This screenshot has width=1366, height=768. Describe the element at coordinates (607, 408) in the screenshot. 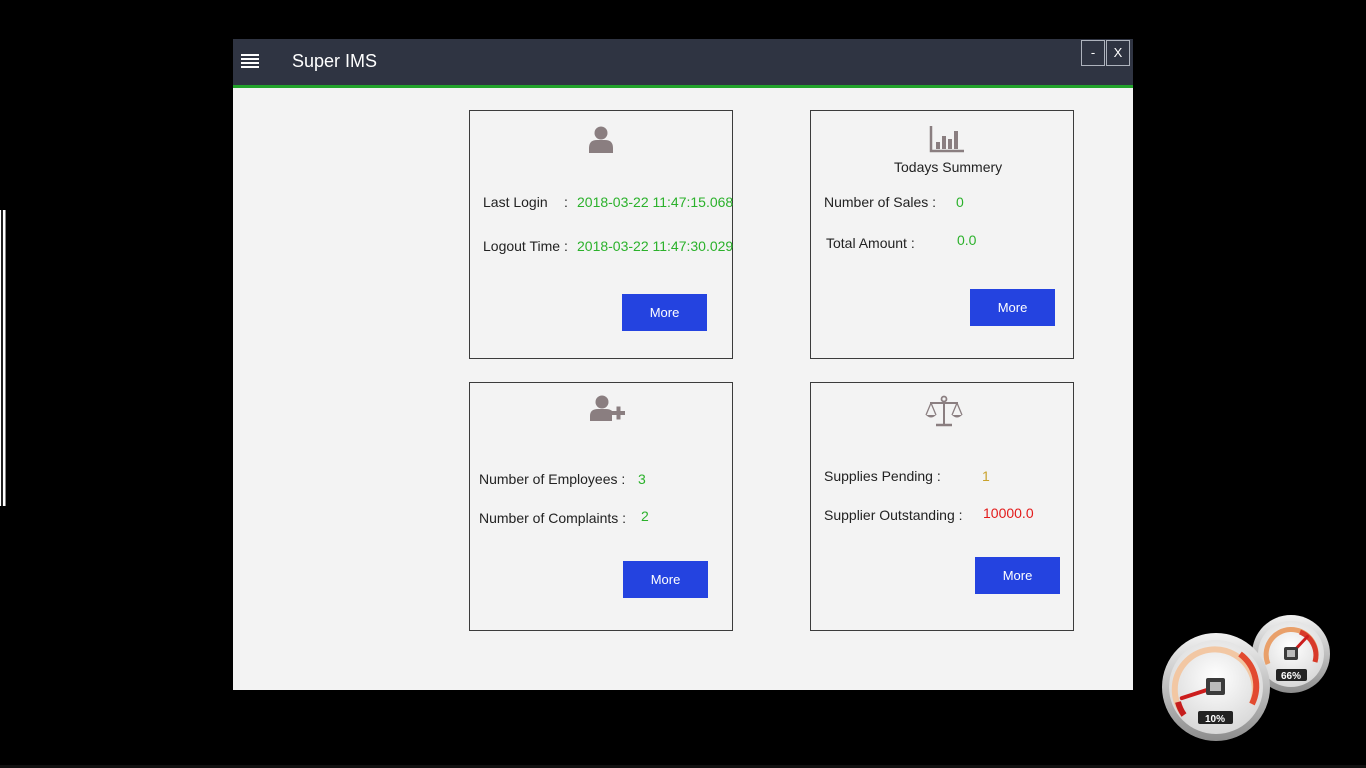

I see `user-add-icon` at that location.